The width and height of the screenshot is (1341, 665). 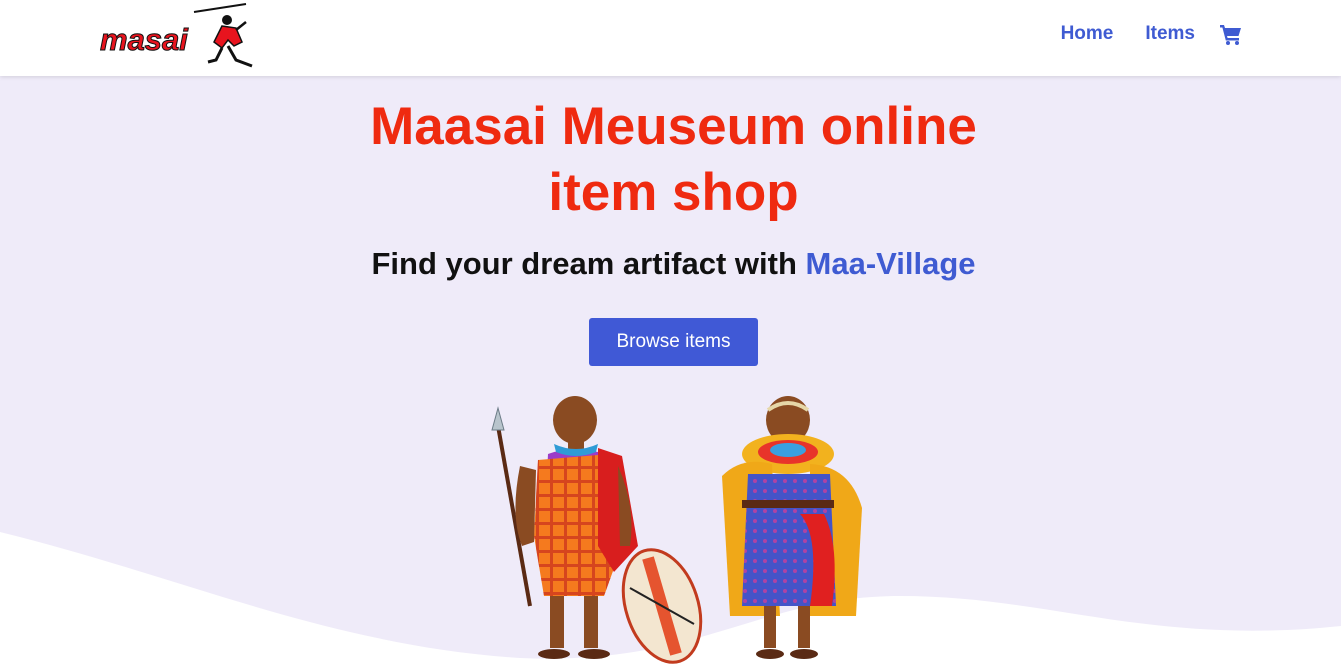 What do you see at coordinates (1231, 34) in the screenshot?
I see `shopping-cart-icon` at bounding box center [1231, 34].